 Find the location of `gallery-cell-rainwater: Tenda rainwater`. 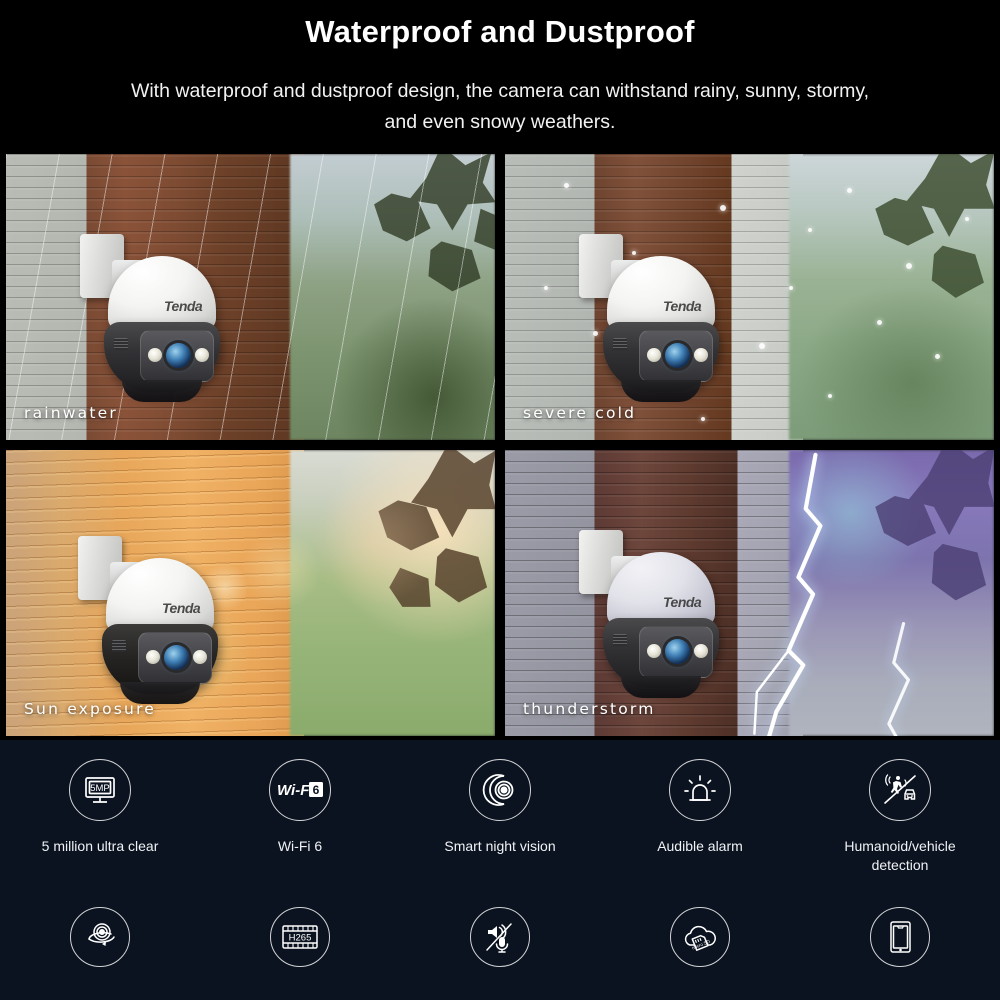

gallery-cell-rainwater: Tenda rainwater is located at coordinates (250, 297).